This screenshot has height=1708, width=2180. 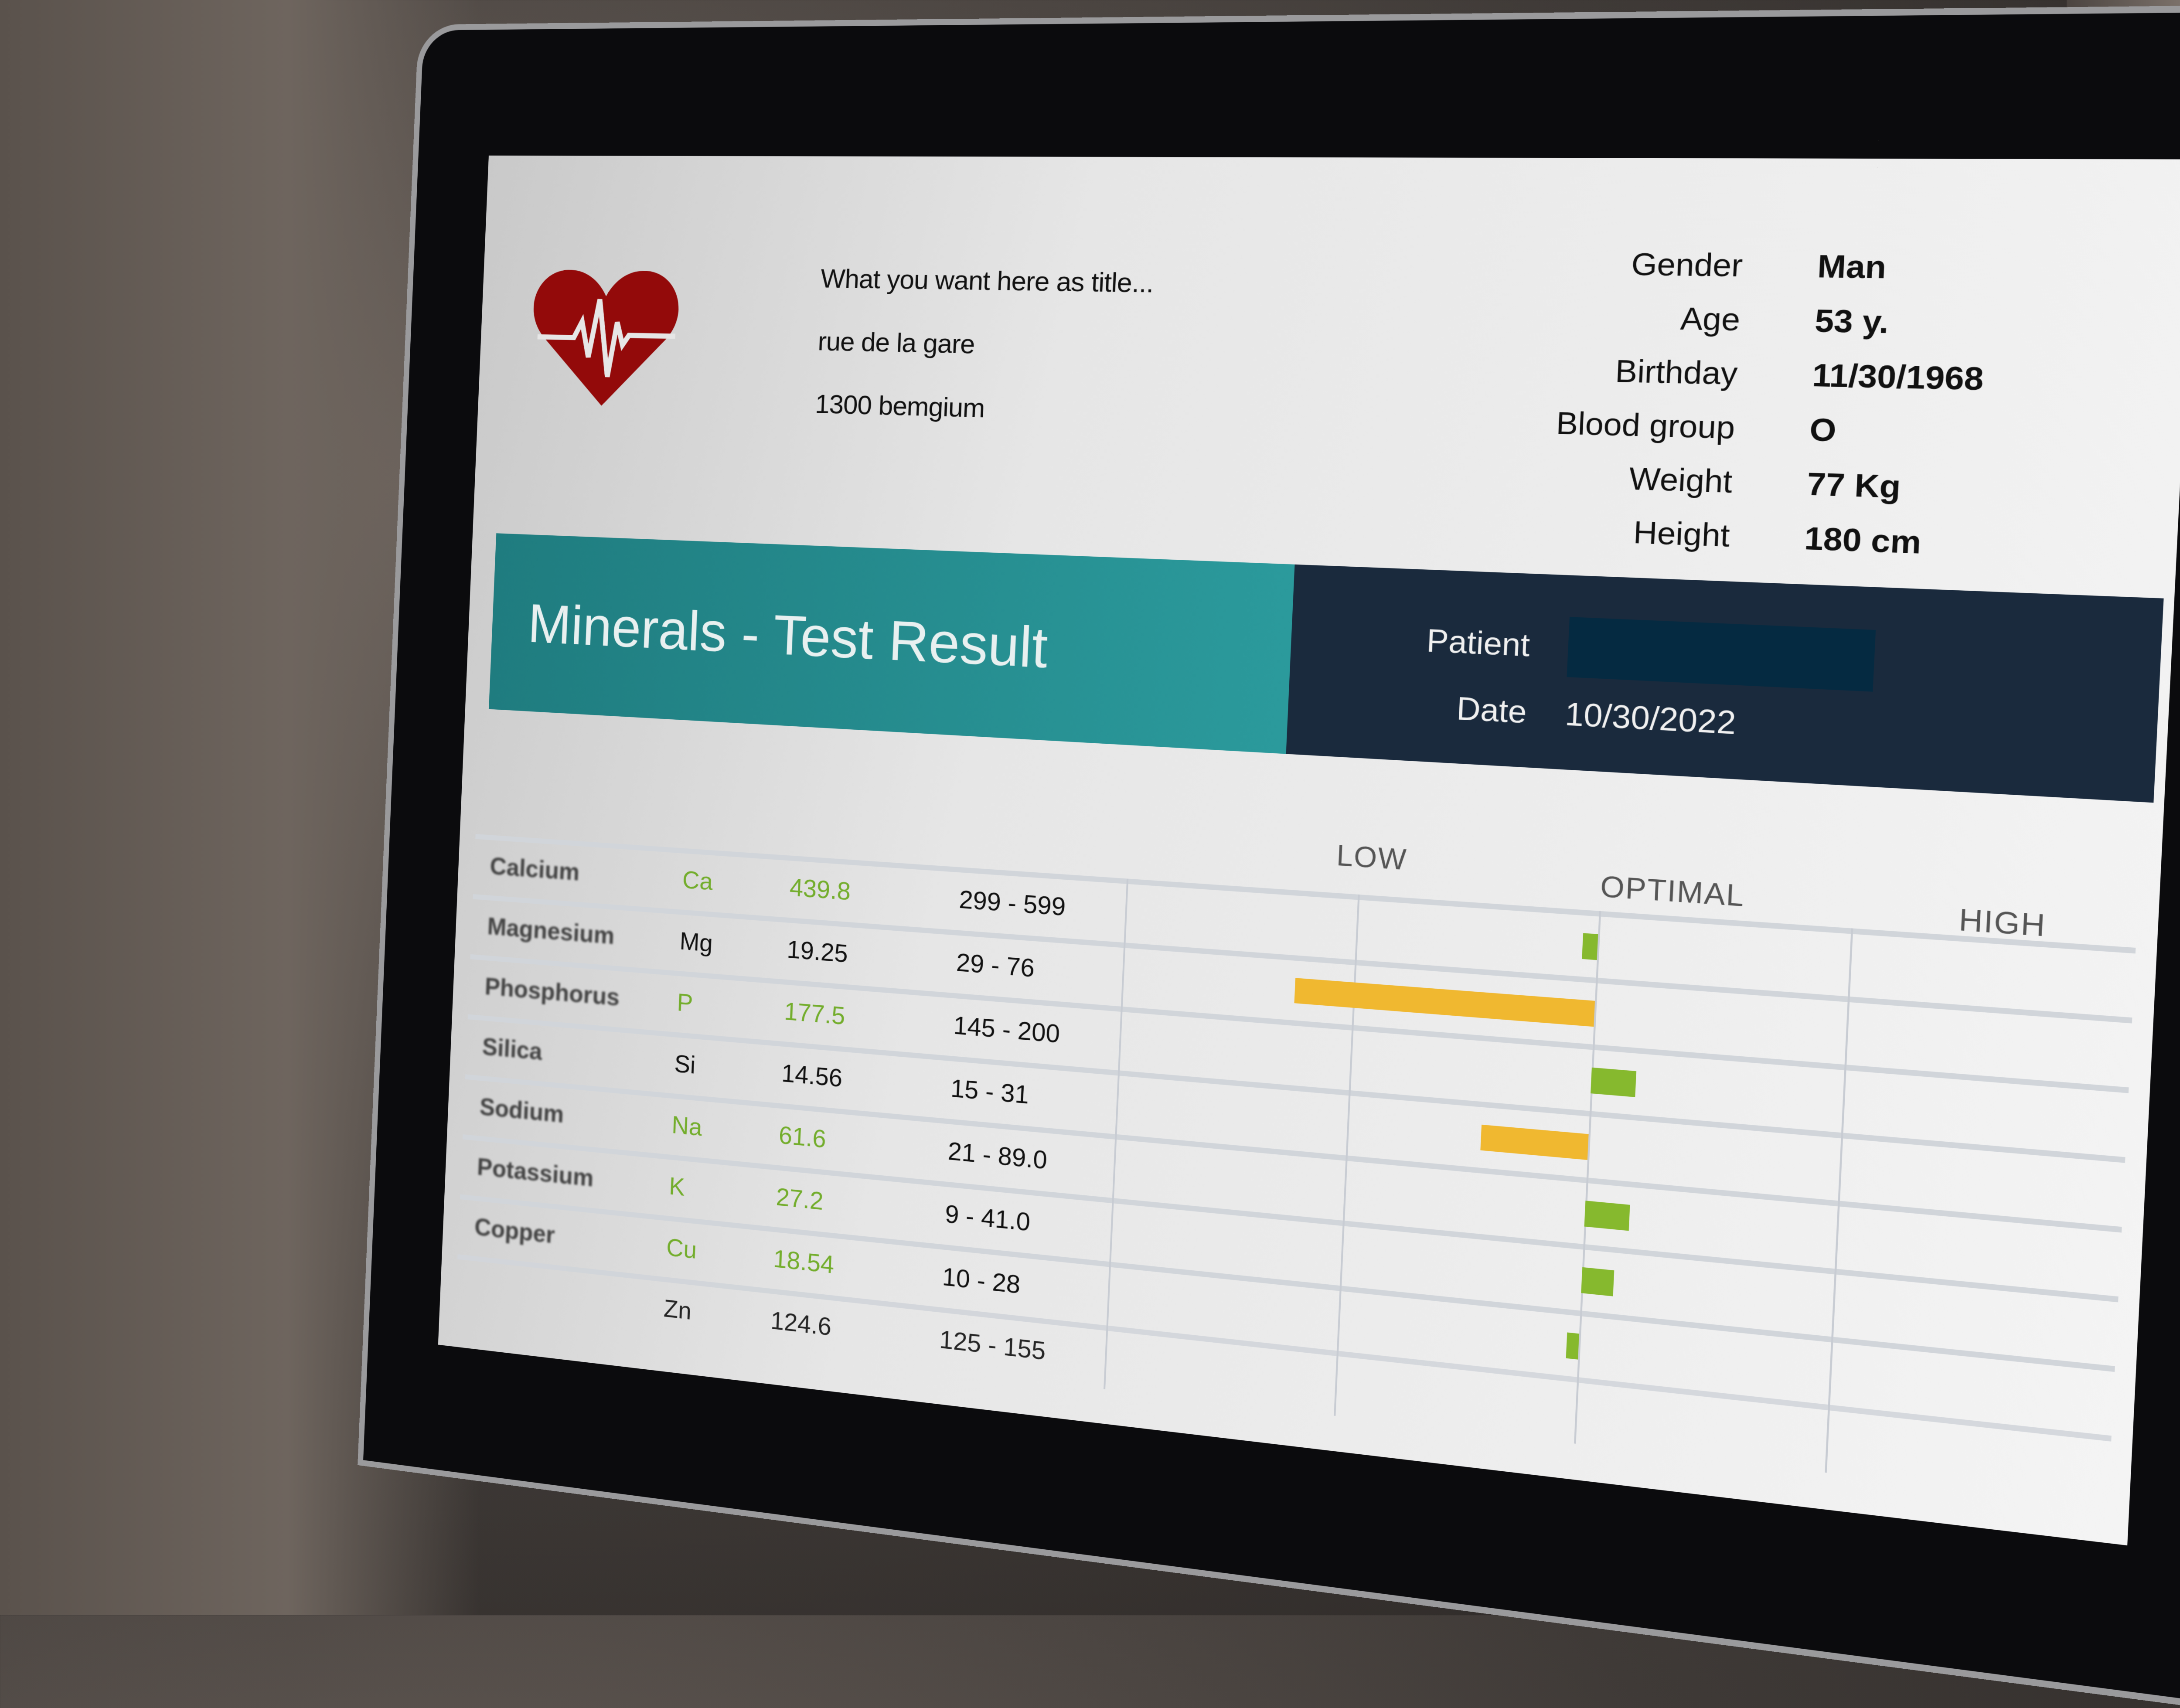 I want to click on mineral-value: 14.56, so click(x=812, y=1076).